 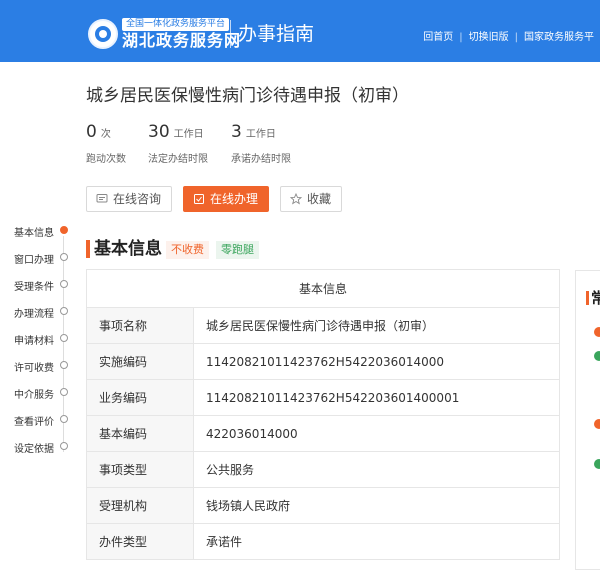 What do you see at coordinates (296, 199) in the screenshot?
I see `star-icon` at bounding box center [296, 199].